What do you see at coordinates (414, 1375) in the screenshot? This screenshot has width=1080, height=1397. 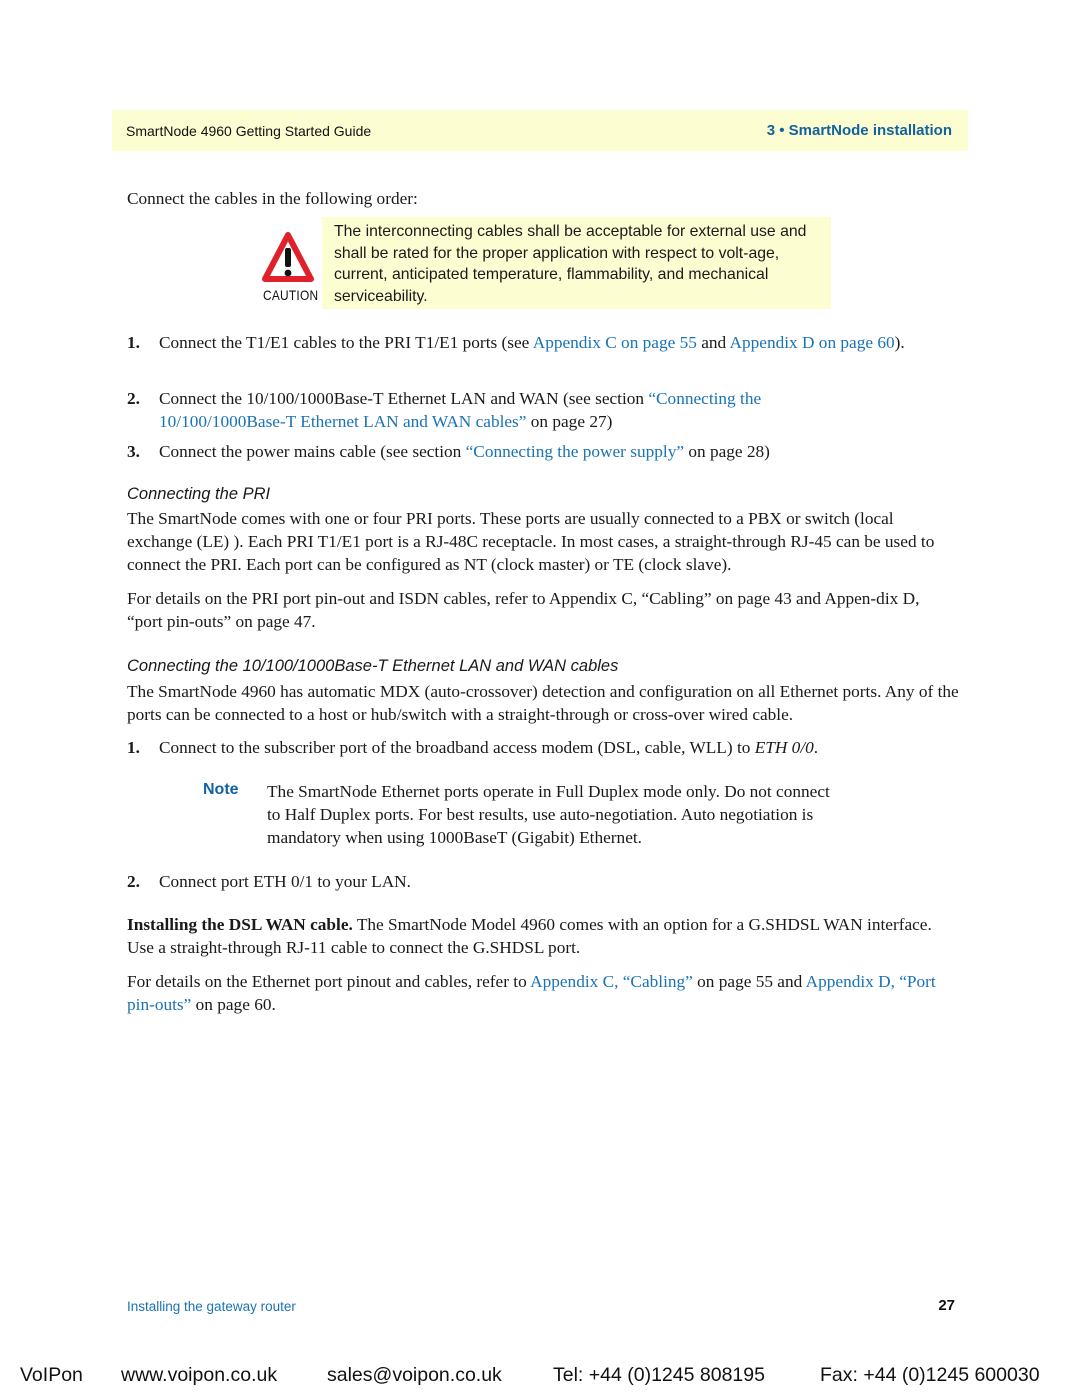 I see `email-link: sales@voipon.co.uk` at bounding box center [414, 1375].